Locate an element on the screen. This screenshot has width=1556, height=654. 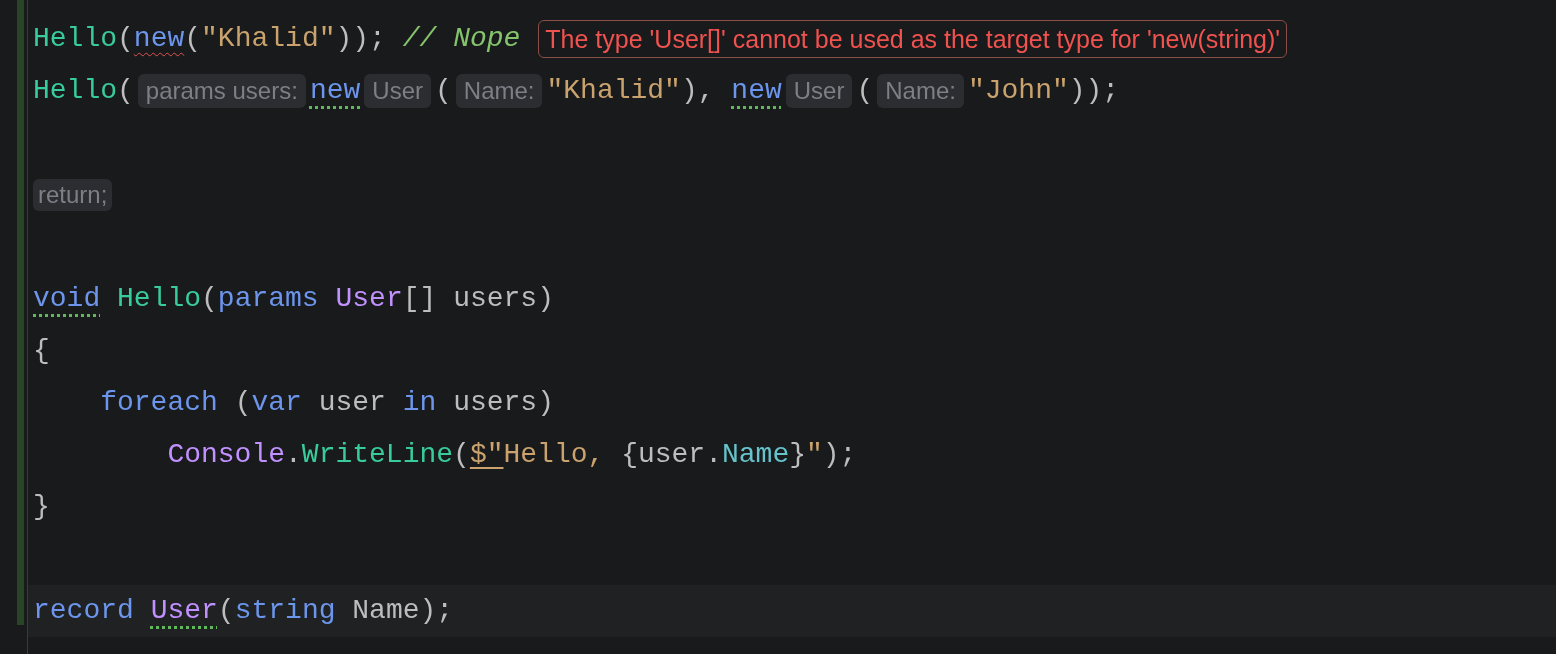
keyword: in is located at coordinates (419, 402).